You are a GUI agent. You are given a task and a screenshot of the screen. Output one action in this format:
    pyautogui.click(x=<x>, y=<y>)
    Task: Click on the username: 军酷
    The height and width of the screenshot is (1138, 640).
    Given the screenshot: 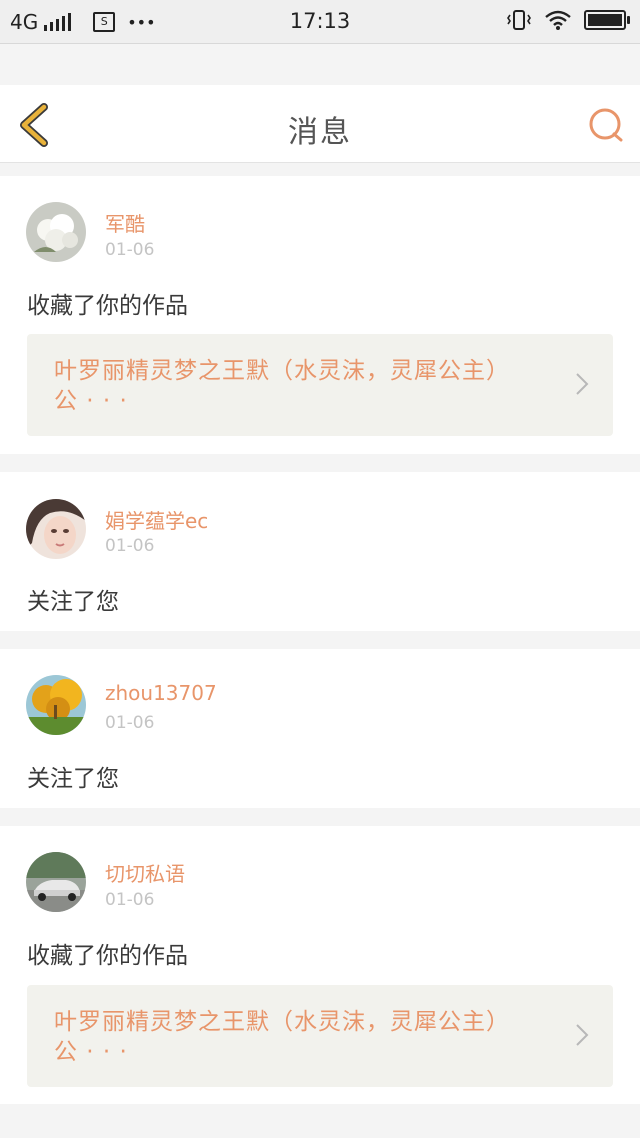 What is the action you would take?
    pyautogui.click(x=125, y=222)
    